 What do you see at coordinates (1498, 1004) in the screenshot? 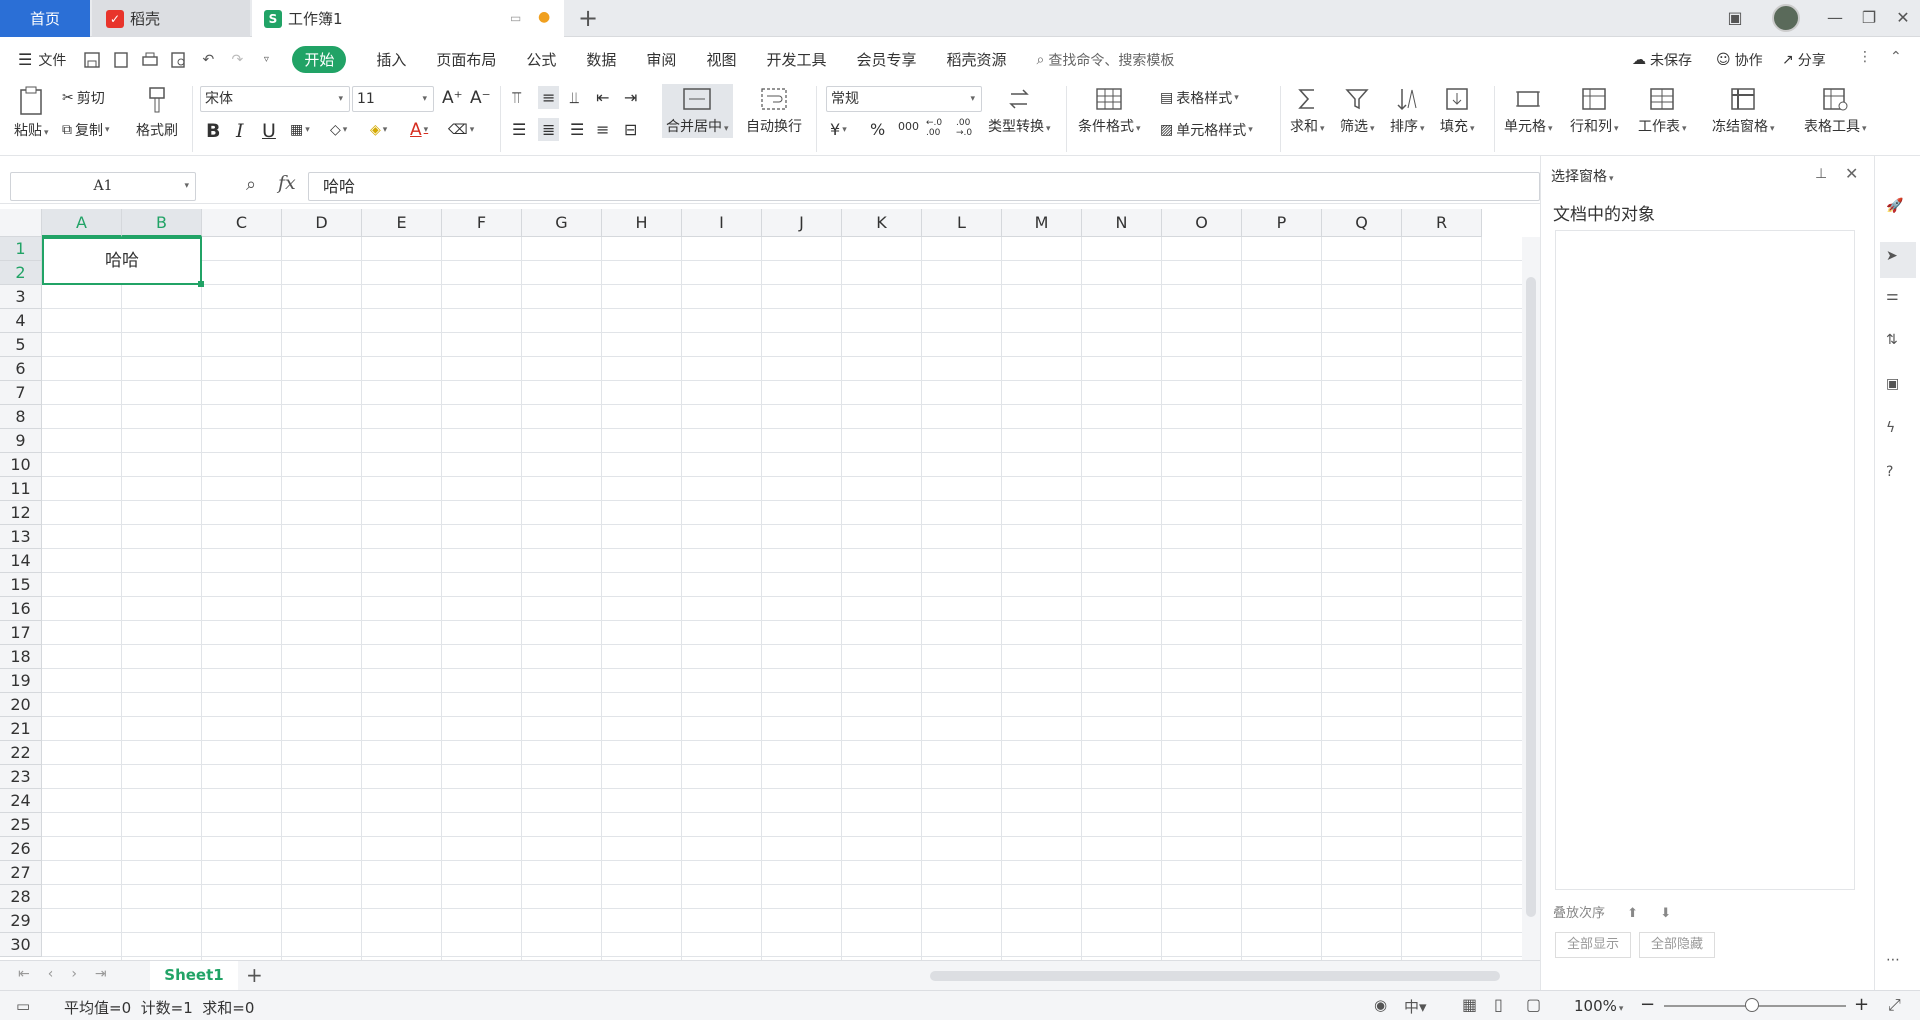
I see `page-layout-view-icon: ▯` at bounding box center [1498, 1004].